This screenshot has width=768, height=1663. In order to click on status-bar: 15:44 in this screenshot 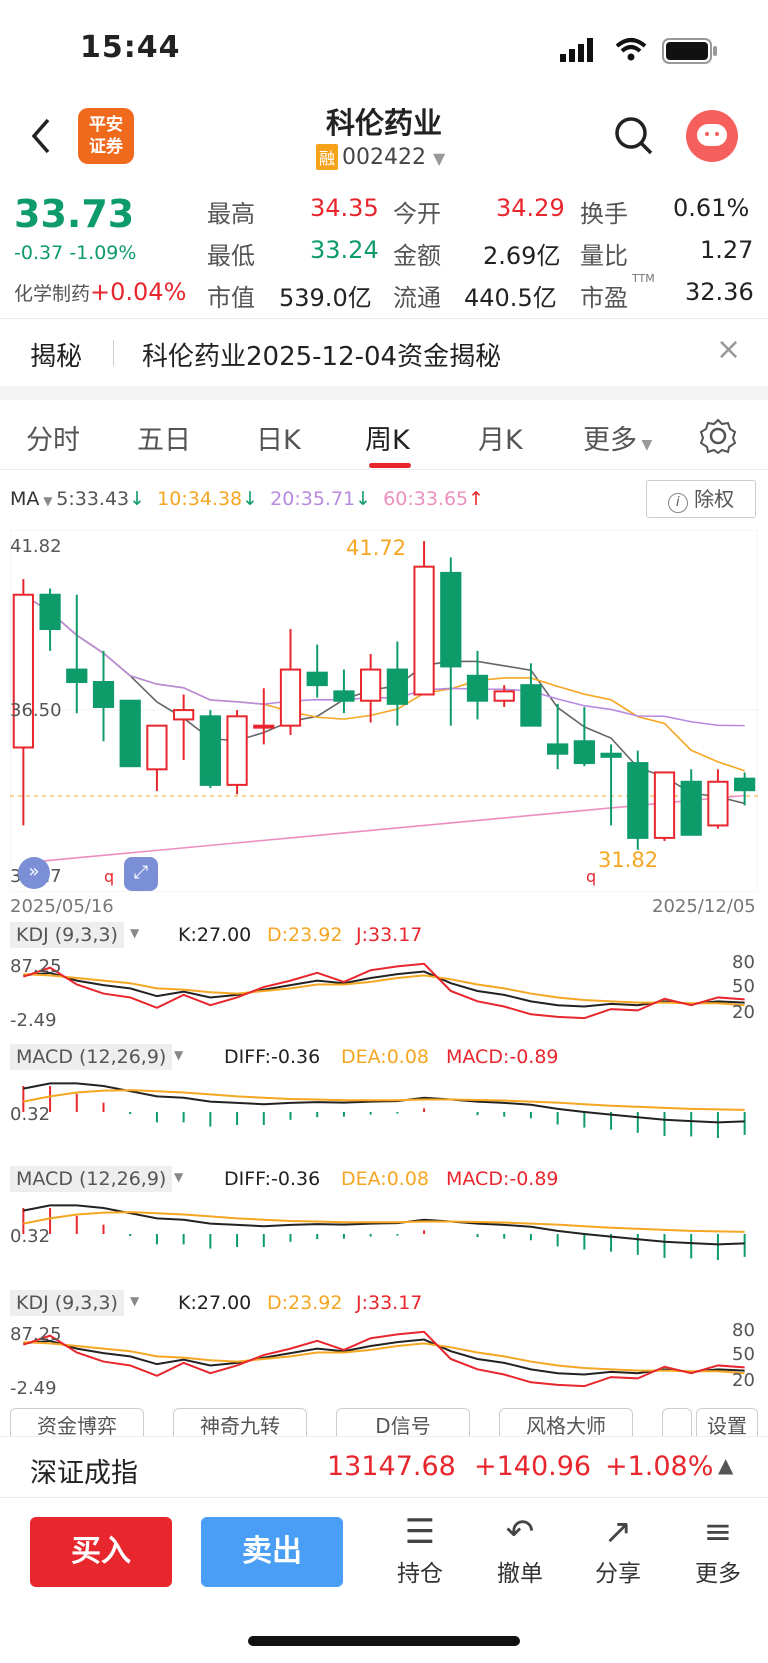, I will do `click(384, 46)`.